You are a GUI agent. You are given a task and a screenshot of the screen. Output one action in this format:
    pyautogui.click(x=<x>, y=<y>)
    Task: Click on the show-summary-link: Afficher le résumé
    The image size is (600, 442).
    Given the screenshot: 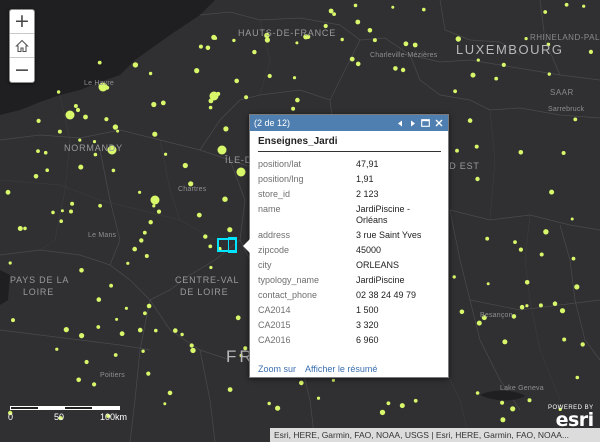 What is the action you would take?
    pyautogui.click(x=341, y=369)
    